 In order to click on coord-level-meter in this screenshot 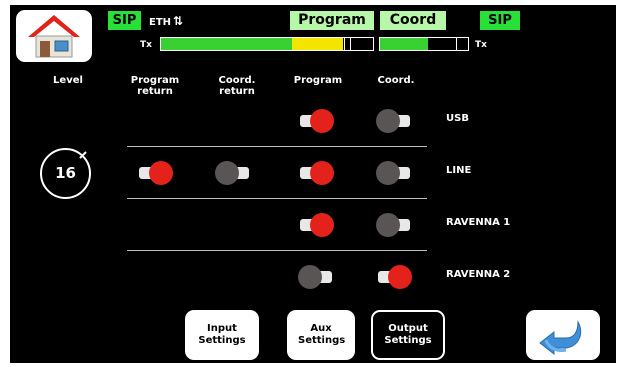, I will do `click(424, 44)`.